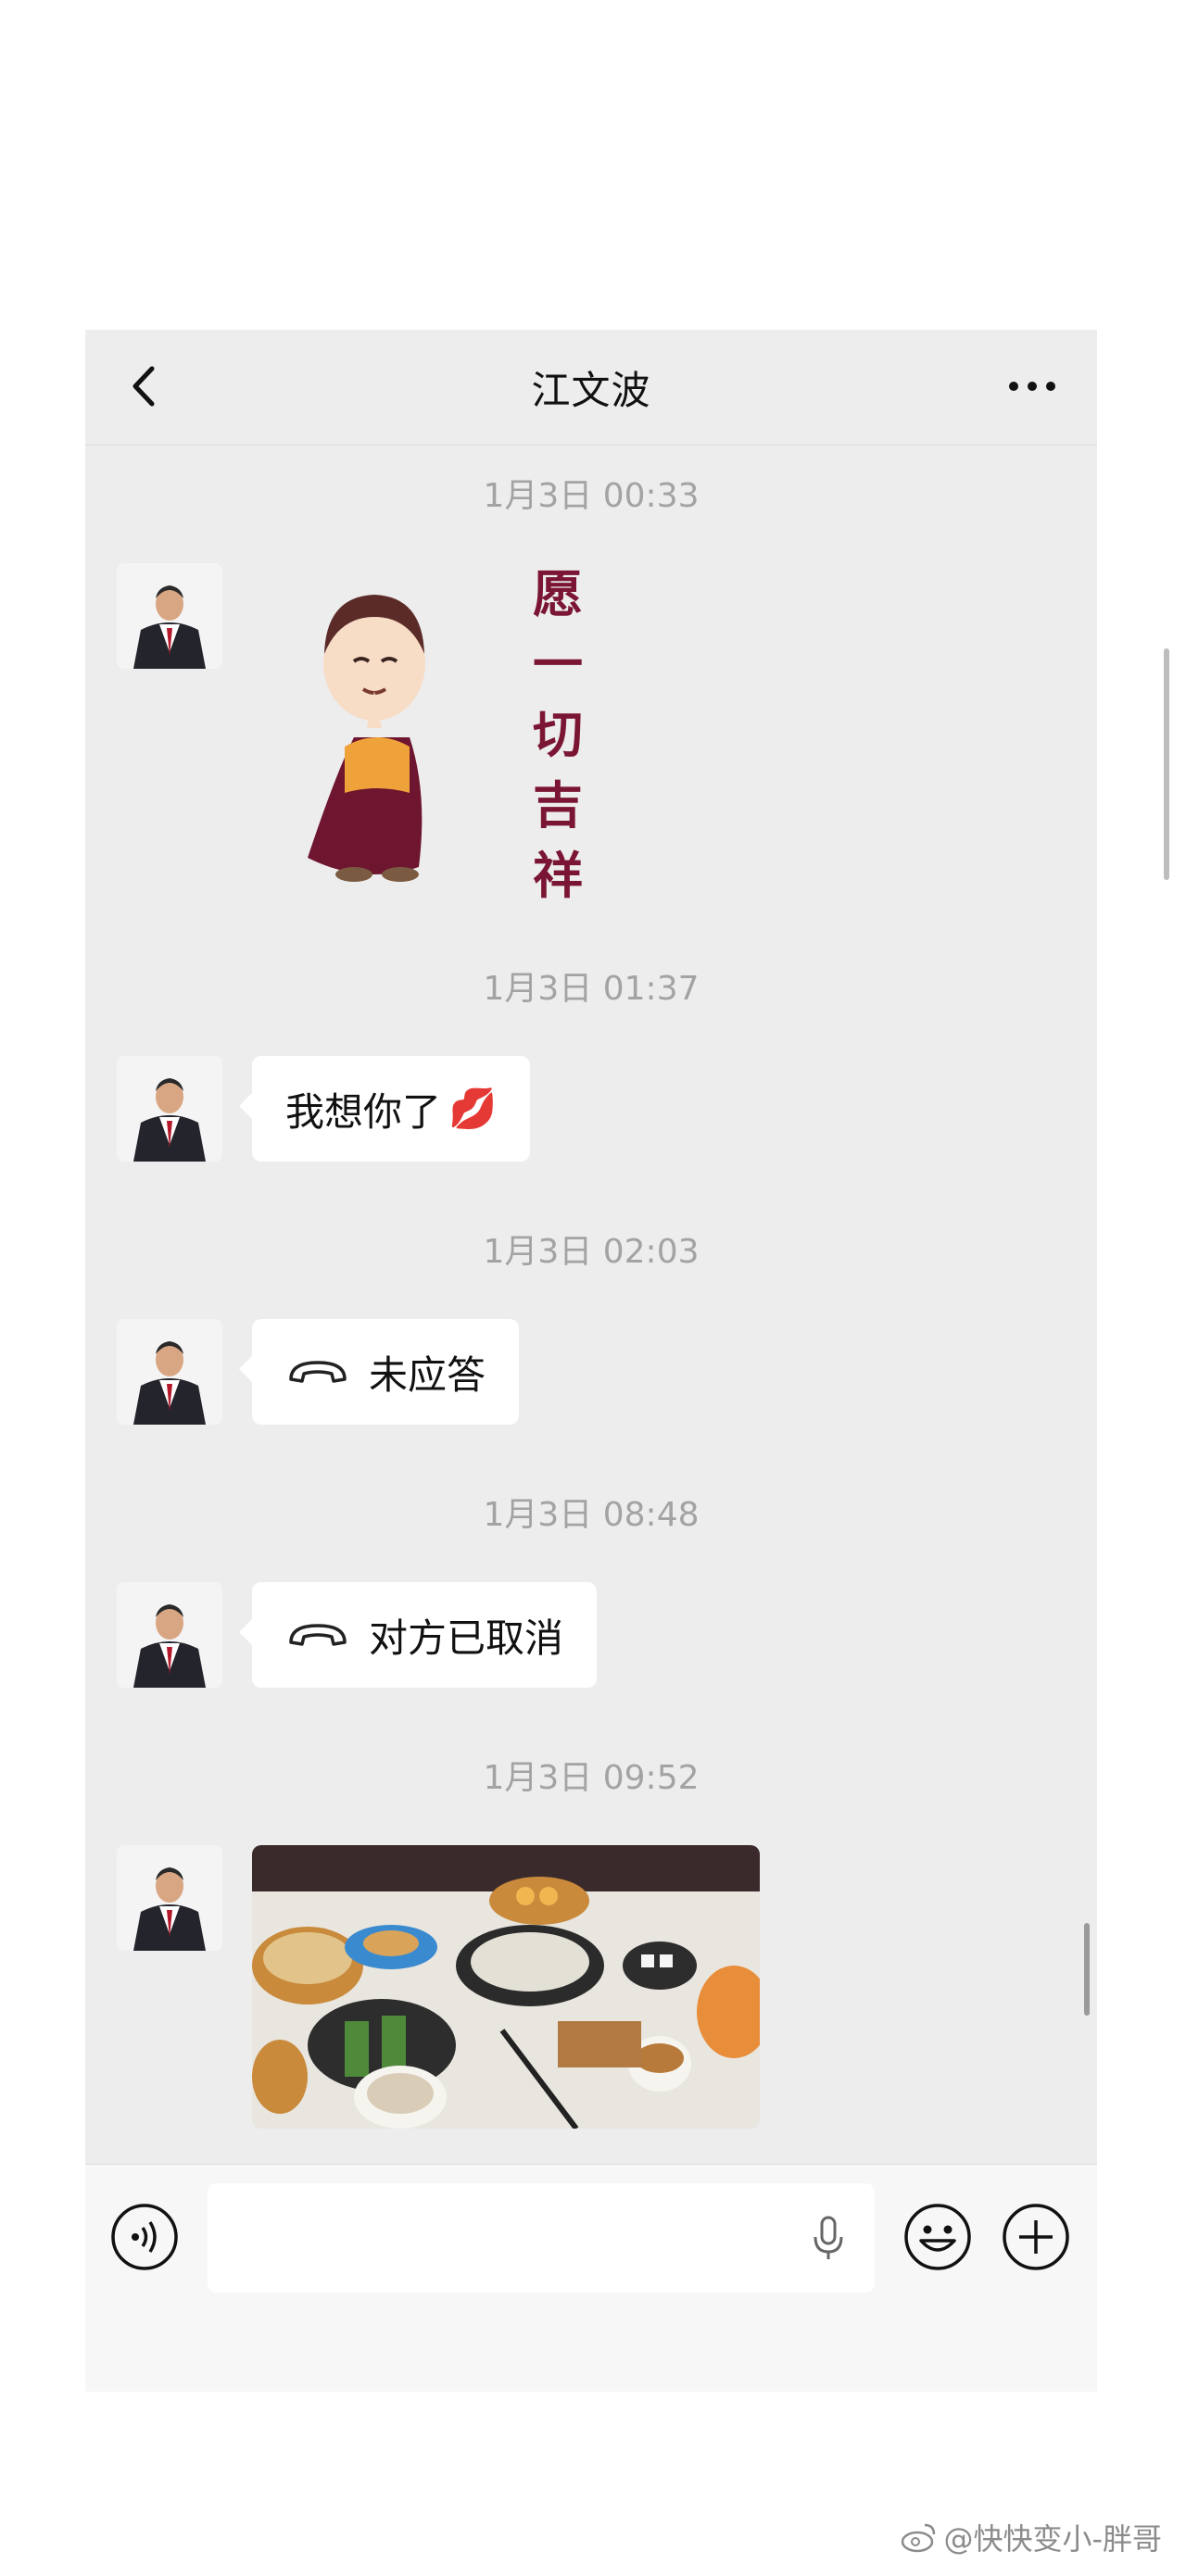  What do you see at coordinates (506, 1987) in the screenshot?
I see `food-photo-message` at bounding box center [506, 1987].